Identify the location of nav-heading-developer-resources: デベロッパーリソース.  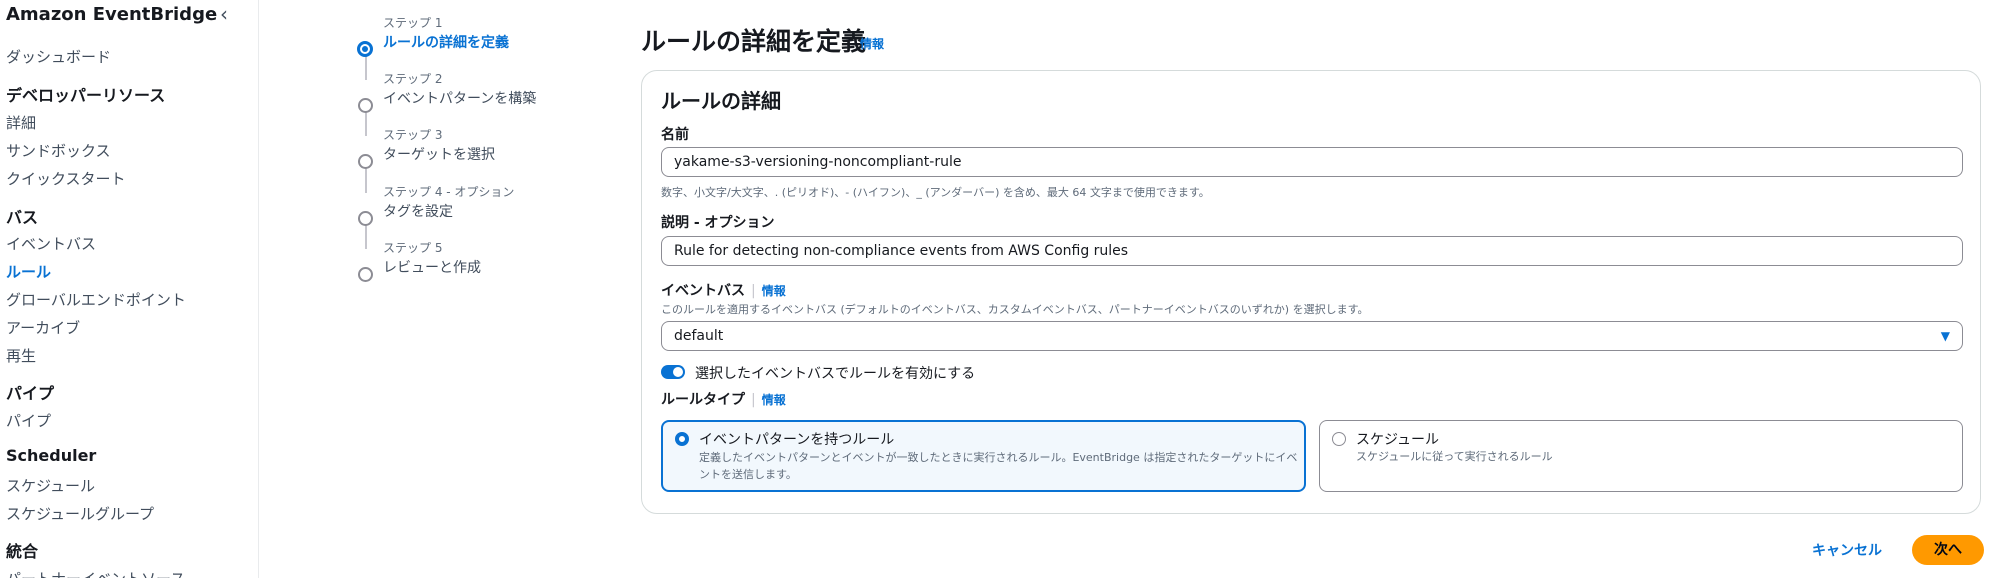
(86, 95).